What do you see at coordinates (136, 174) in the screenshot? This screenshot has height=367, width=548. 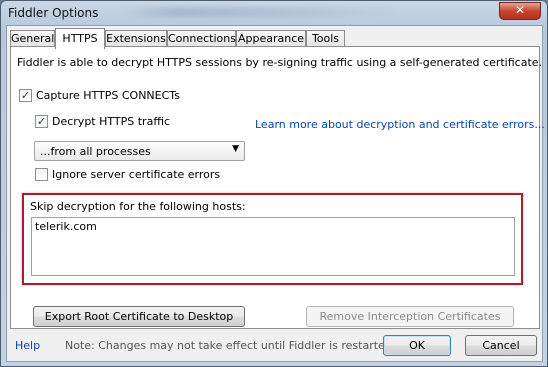 I see `ignore-cert-errors-label: Ignore server certificate errors` at bounding box center [136, 174].